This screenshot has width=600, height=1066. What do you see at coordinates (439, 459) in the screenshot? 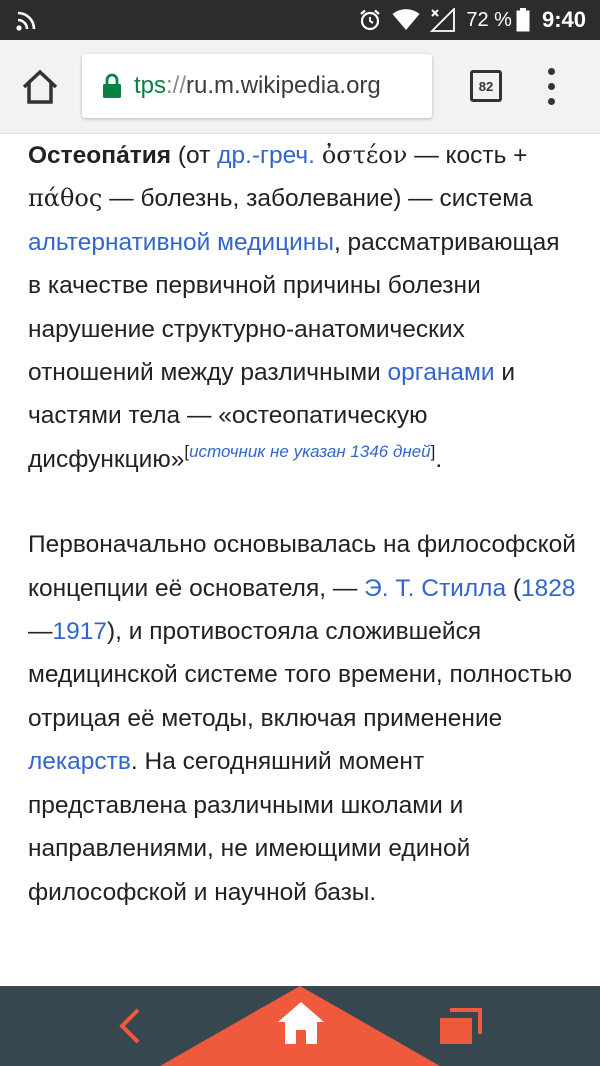
I see `text-segment: .` at bounding box center [439, 459].